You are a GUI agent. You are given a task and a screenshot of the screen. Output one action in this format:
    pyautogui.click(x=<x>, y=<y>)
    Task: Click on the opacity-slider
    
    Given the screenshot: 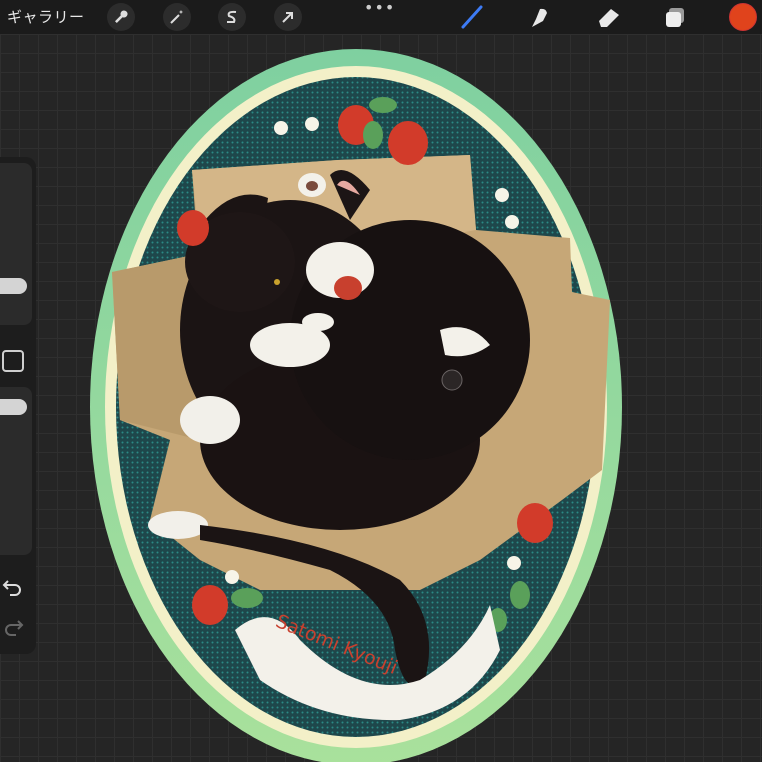 What is the action you would take?
    pyautogui.click(x=16, y=471)
    